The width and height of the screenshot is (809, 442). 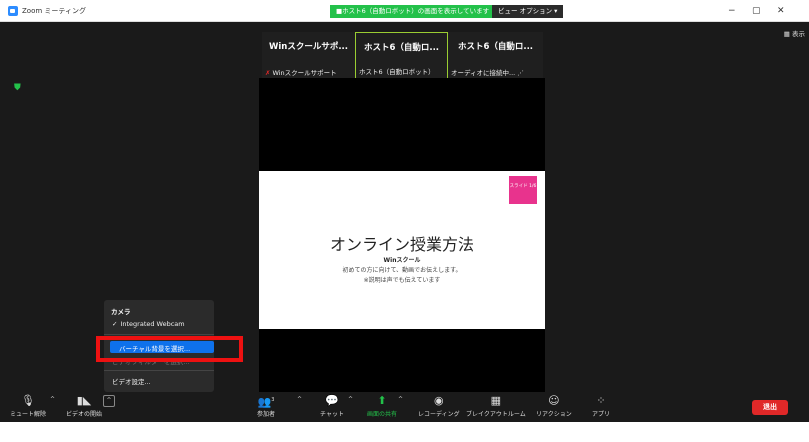 I want to click on reactions-label: リアクション, so click(x=554, y=414).